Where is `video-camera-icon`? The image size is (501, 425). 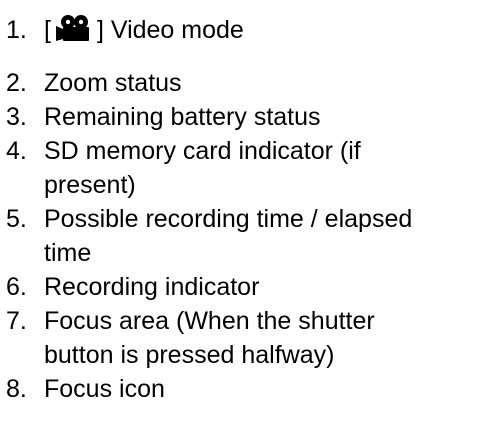
video-camera-icon is located at coordinates (74, 28).